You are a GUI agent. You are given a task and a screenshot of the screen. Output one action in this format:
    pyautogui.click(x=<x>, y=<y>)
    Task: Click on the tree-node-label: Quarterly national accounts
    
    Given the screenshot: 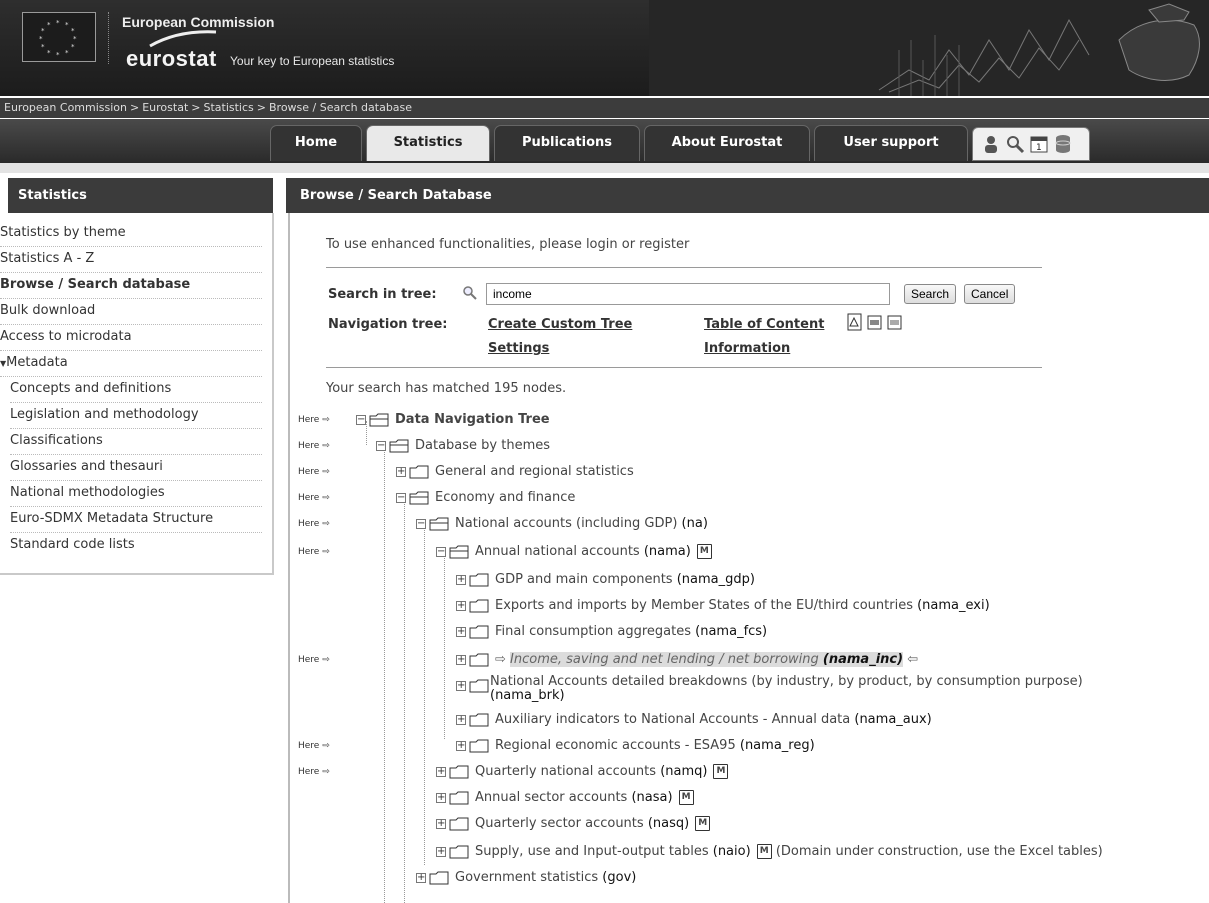 What is the action you would take?
    pyautogui.click(x=565, y=771)
    